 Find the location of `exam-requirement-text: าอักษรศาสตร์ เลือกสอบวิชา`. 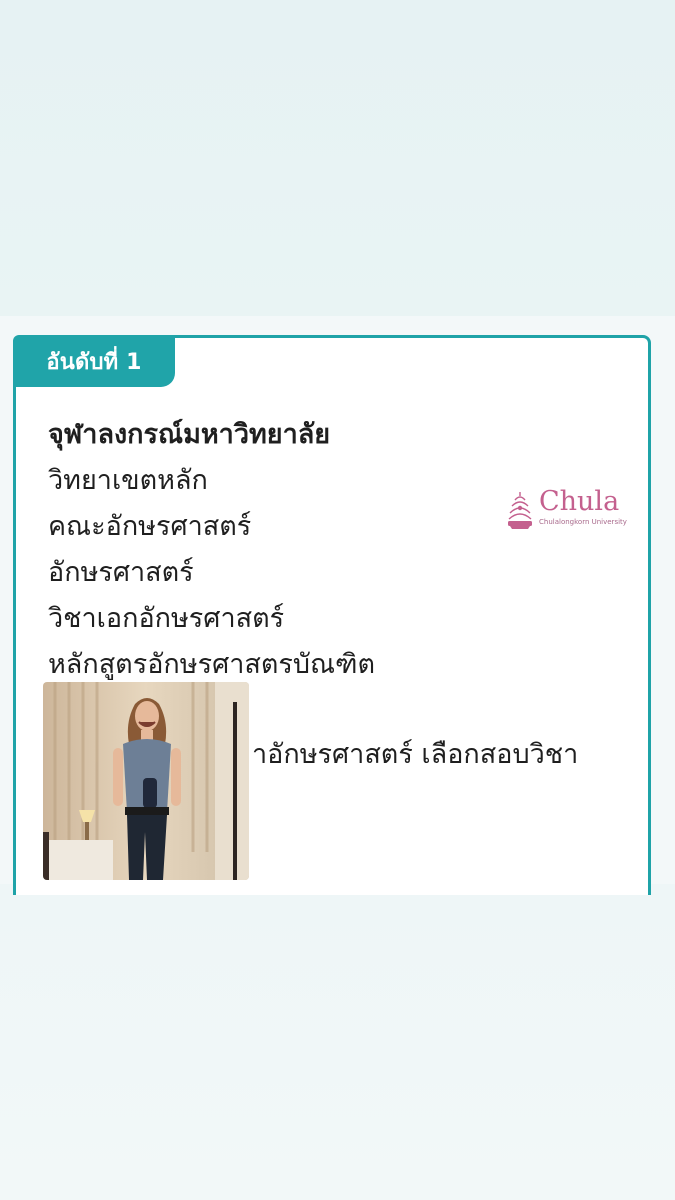

exam-requirement-text: าอักษรศาสตร์ เลือกสอบวิชา is located at coordinates (415, 754).